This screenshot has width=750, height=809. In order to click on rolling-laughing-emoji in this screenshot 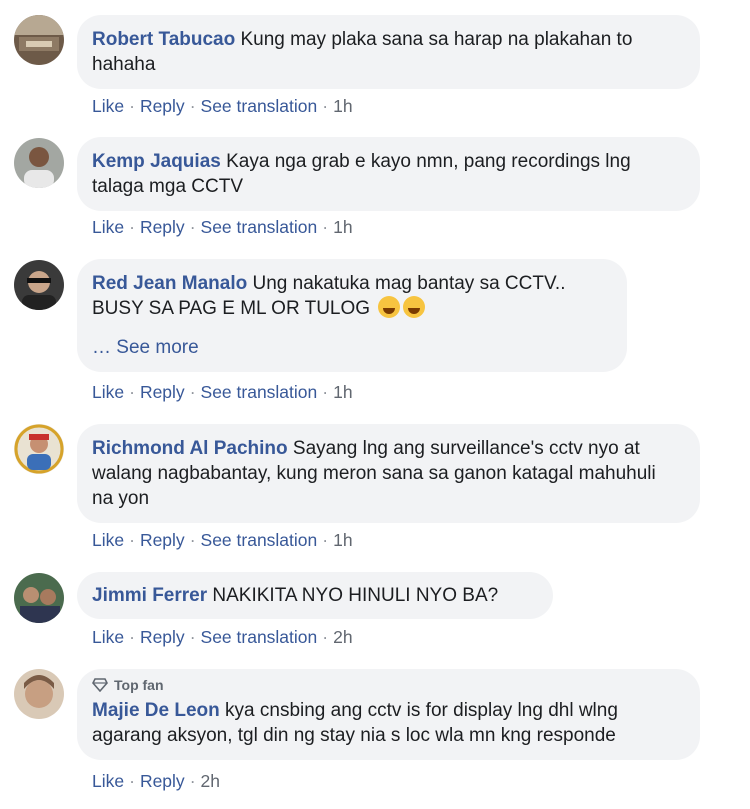, I will do `click(389, 307)`.